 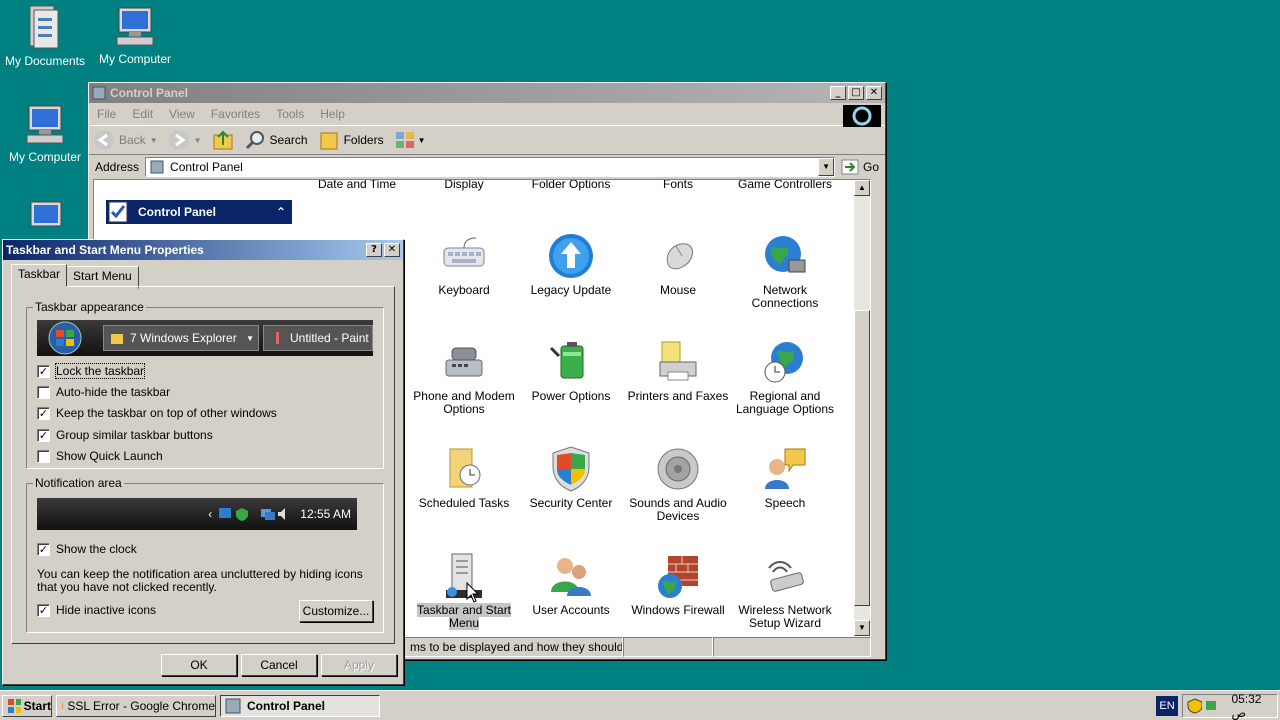 I want to click on cp-item-security-center: Security Center, so click(x=571, y=477).